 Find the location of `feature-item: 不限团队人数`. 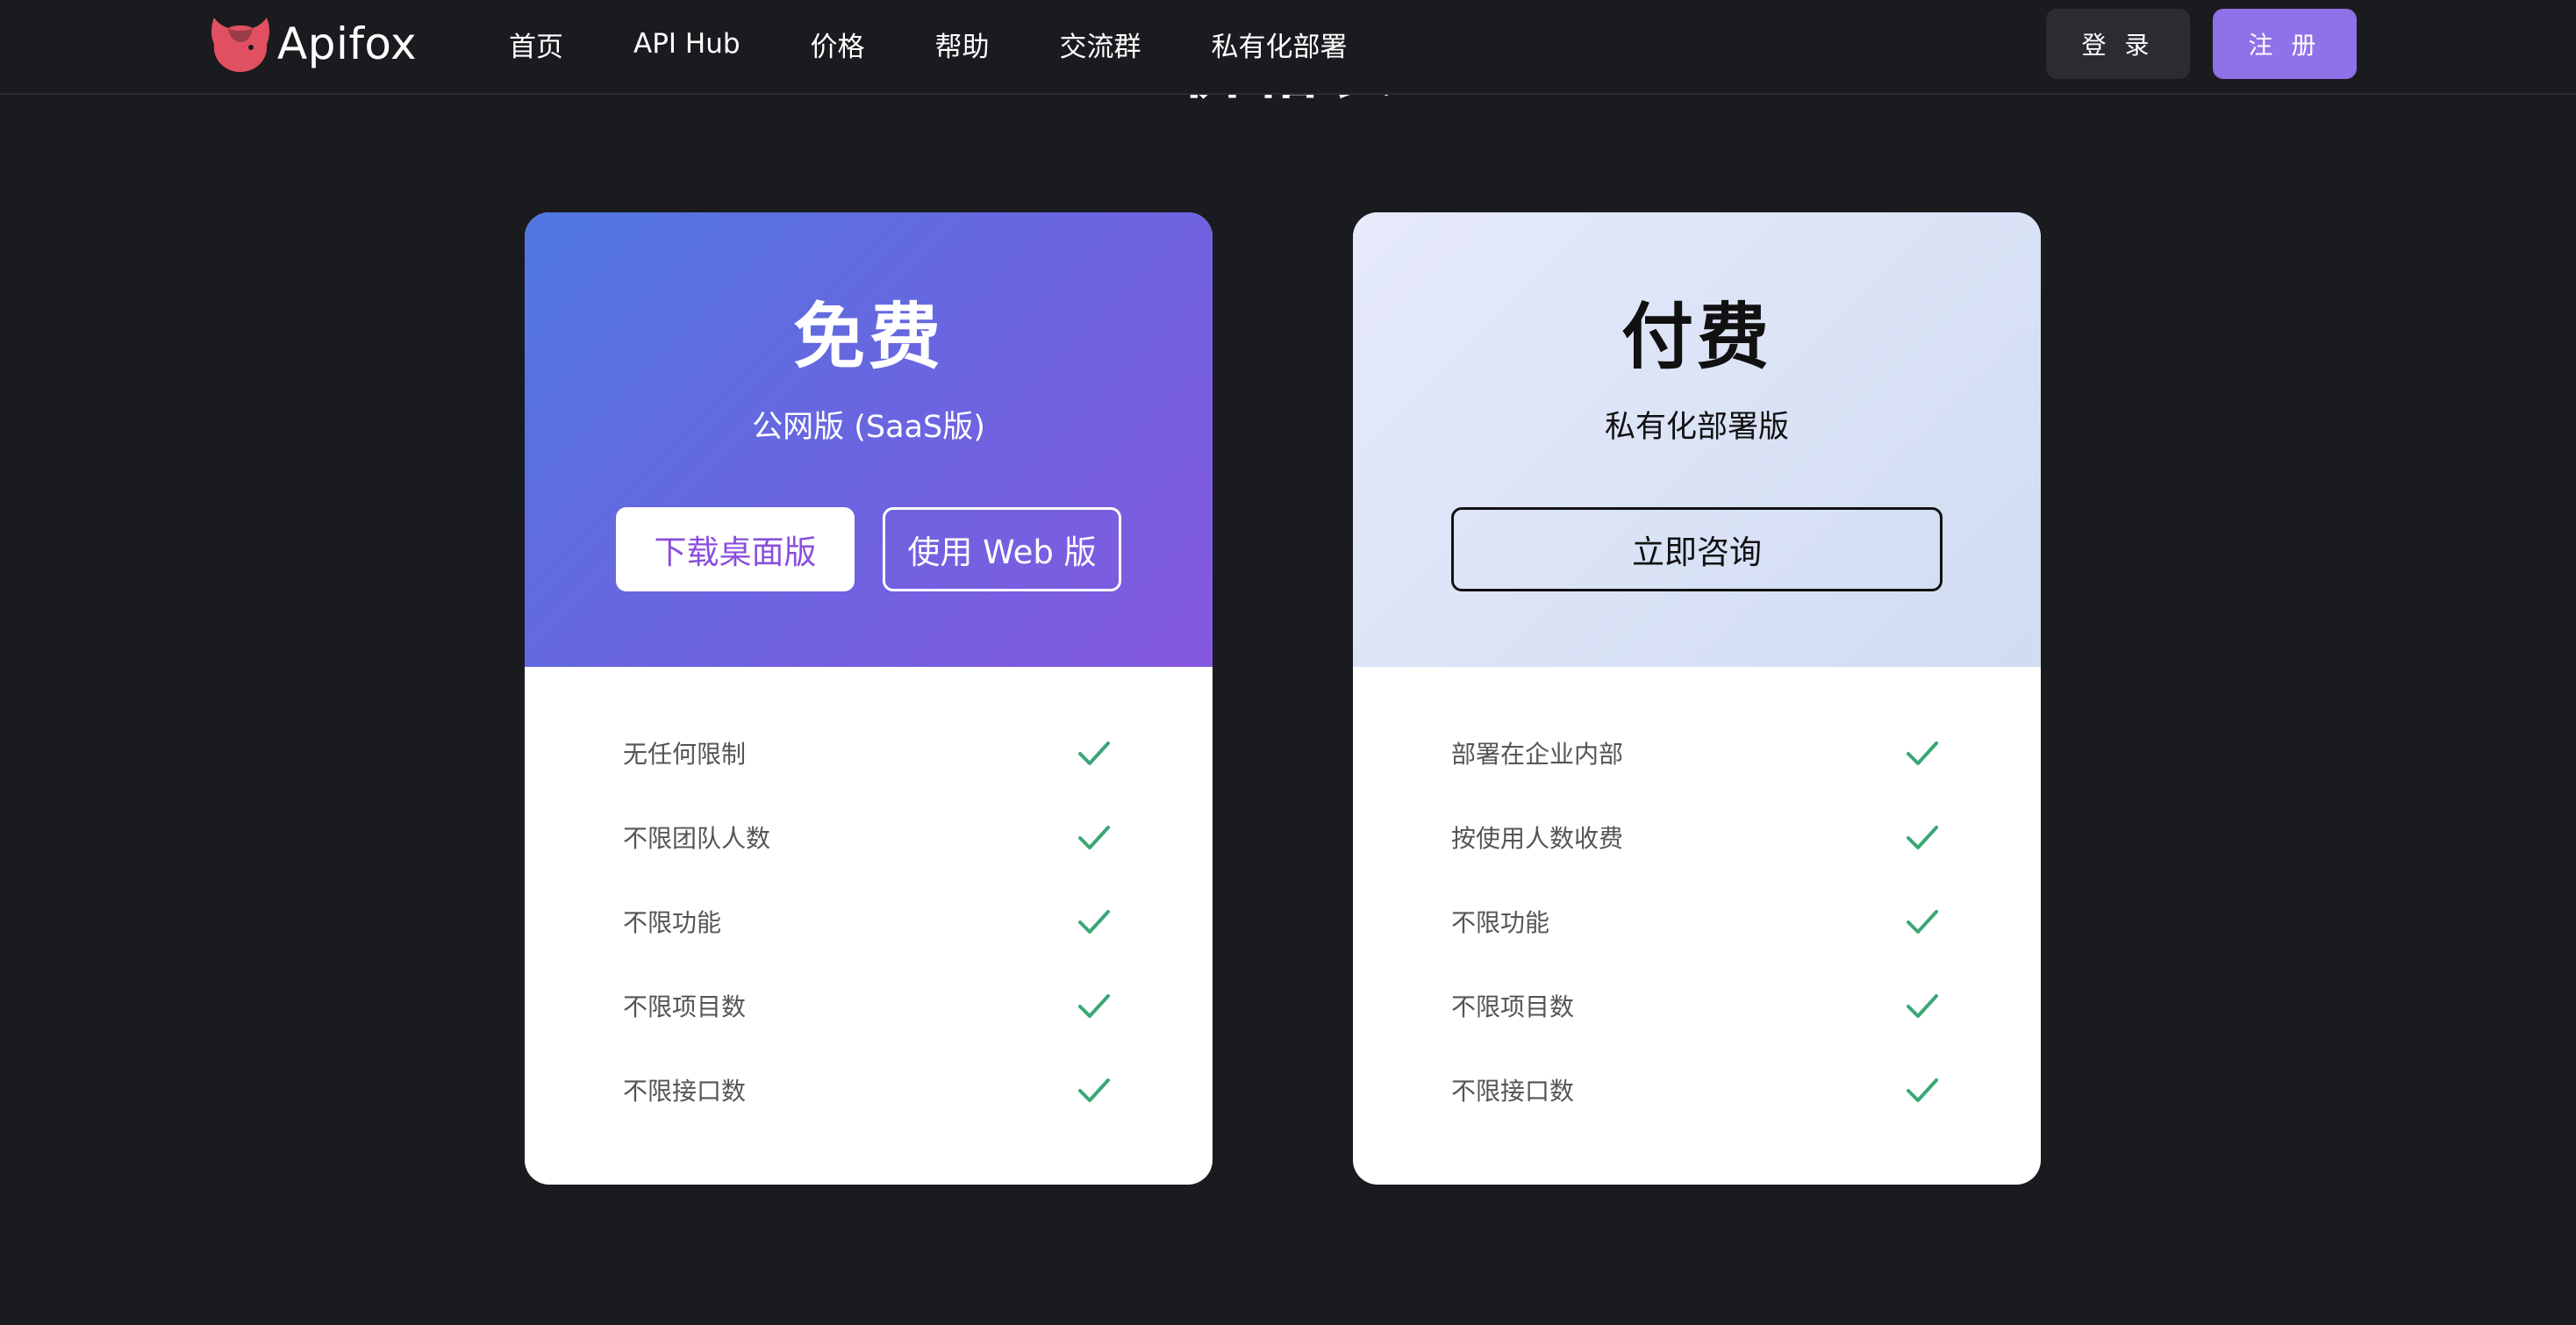

feature-item: 不限团队人数 is located at coordinates (869, 839).